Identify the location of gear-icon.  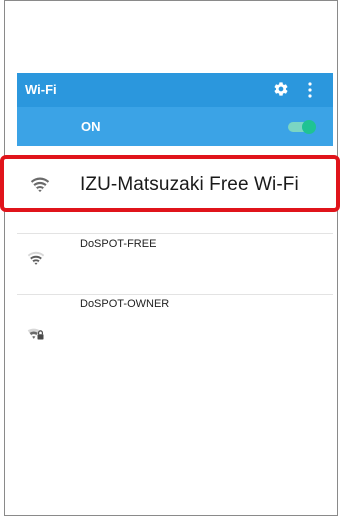
(281, 89).